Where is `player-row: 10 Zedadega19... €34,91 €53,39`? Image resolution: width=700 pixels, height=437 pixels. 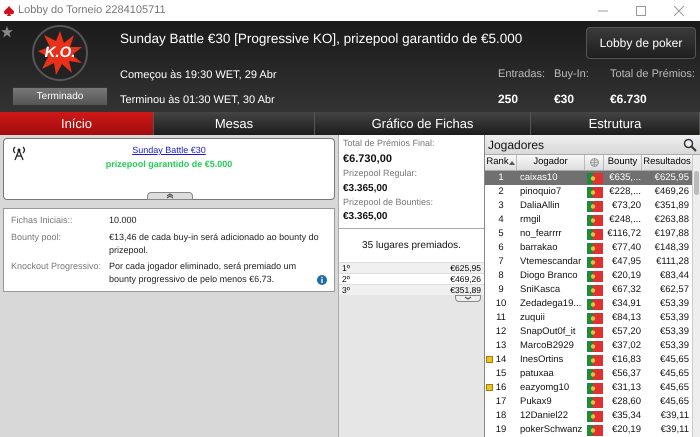 player-row: 10 Zedadega19... €34,91 €53,39 is located at coordinates (588, 304).